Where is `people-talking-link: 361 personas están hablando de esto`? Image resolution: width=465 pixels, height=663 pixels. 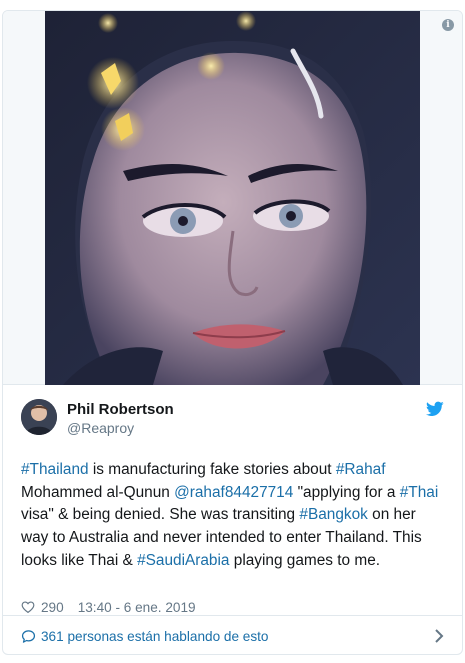 people-talking-link: 361 personas están hablando de esto is located at coordinates (232, 636).